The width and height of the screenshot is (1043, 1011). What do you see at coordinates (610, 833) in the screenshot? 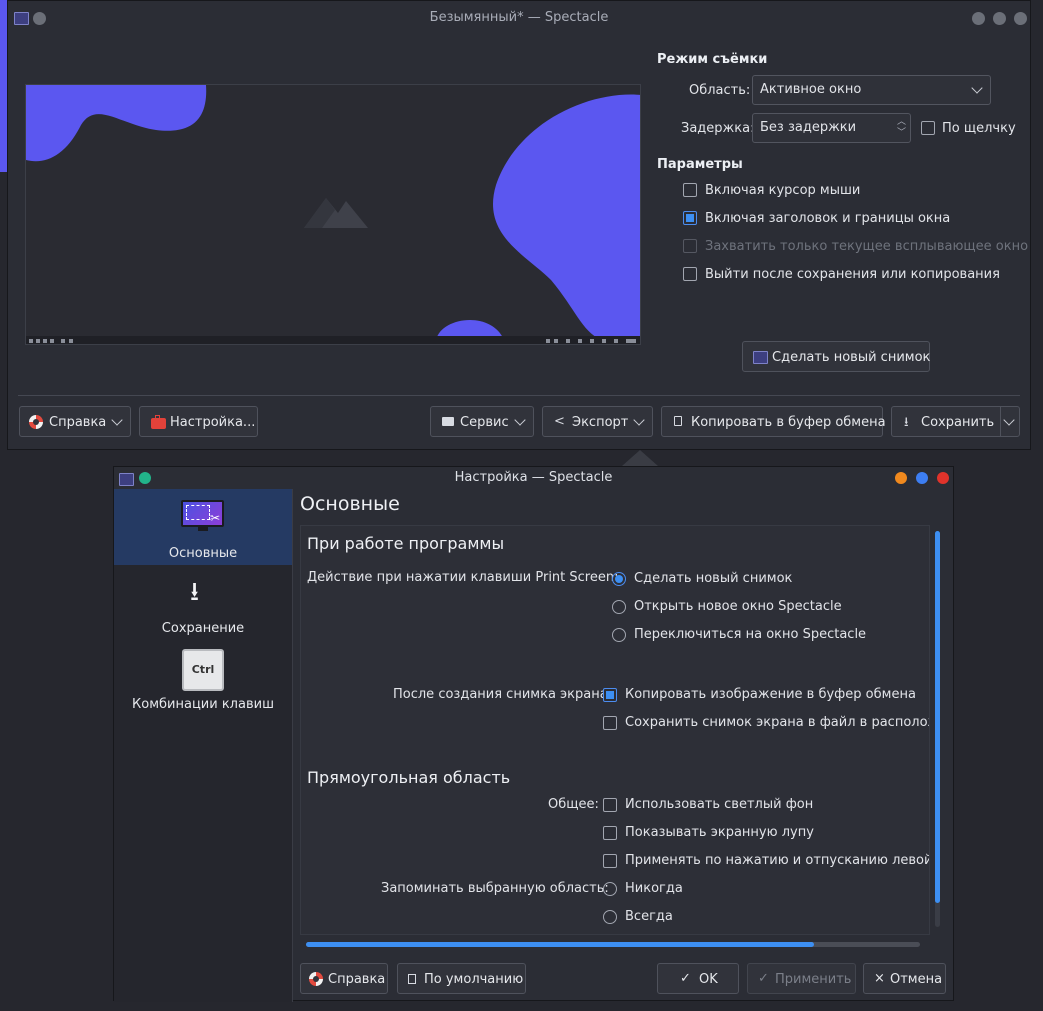
I see `magnifier-checkbox` at bounding box center [610, 833].